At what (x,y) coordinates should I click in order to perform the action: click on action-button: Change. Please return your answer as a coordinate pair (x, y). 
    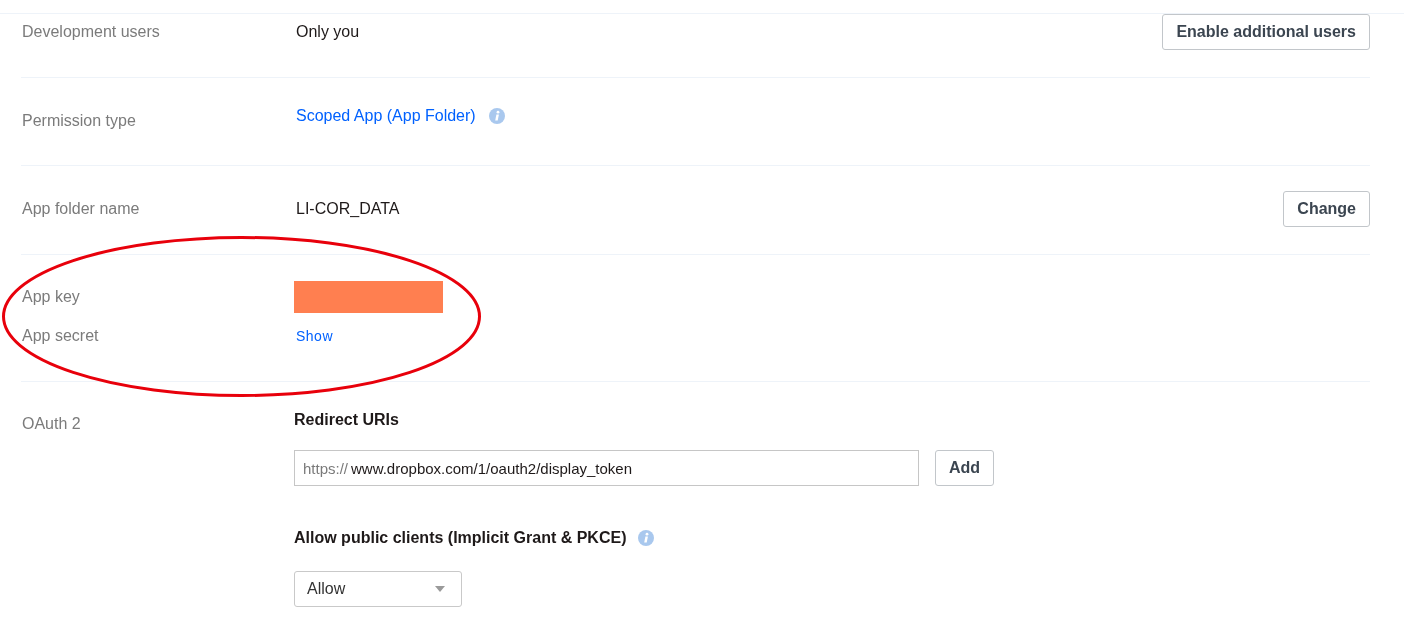
    Looking at the image, I should click on (1326, 209).